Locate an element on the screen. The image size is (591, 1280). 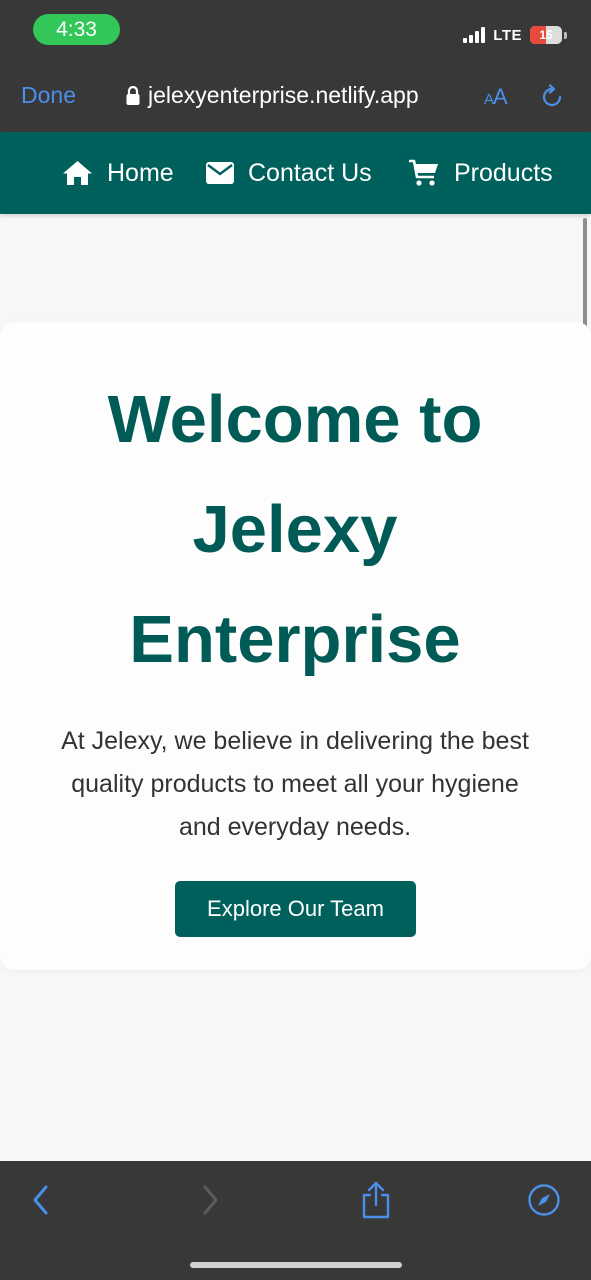
nav-item-products: Products is located at coordinates (480, 173).